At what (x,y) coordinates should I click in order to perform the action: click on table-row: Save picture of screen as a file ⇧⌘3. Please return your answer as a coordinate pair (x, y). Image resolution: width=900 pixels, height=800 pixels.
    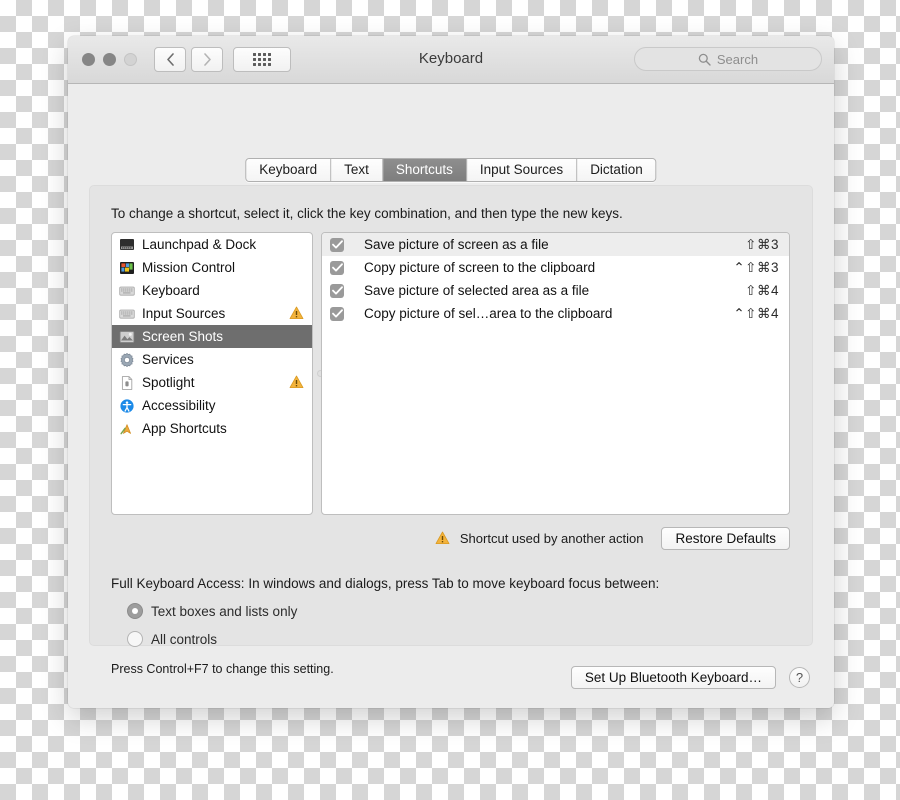
    Looking at the image, I should click on (555, 244).